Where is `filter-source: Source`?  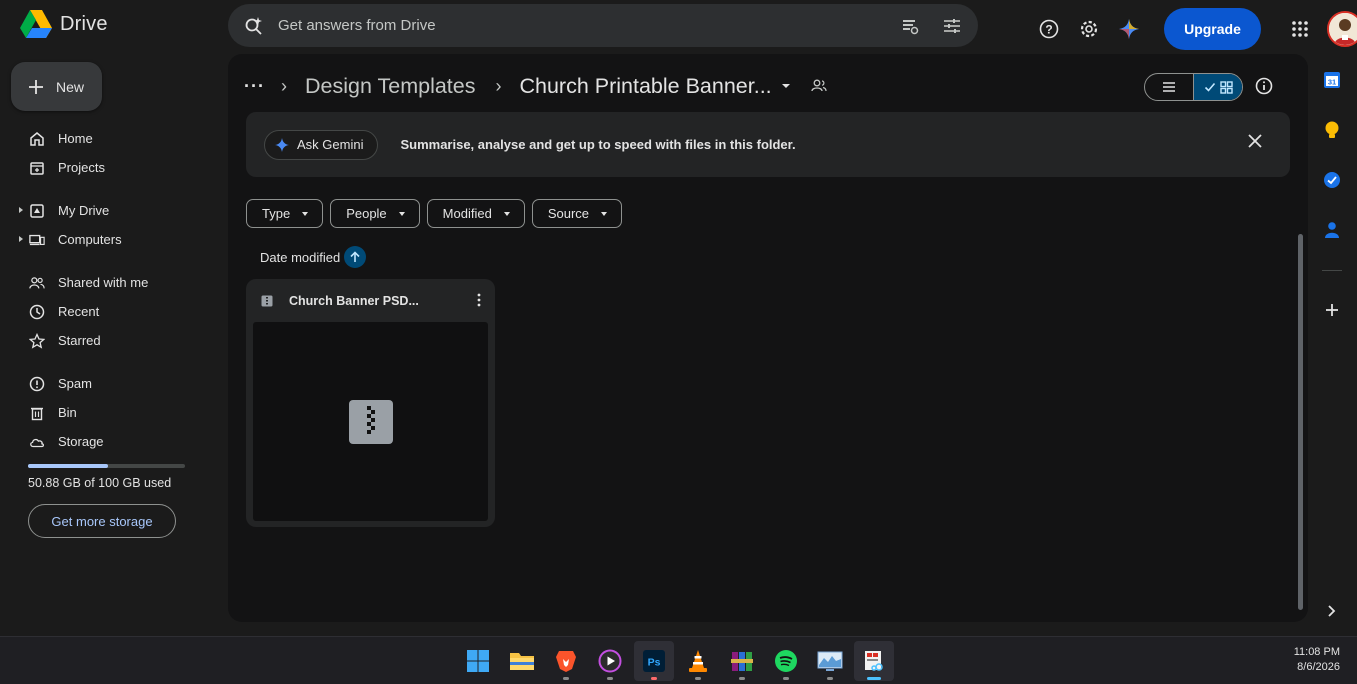 filter-source: Source is located at coordinates (577, 213).